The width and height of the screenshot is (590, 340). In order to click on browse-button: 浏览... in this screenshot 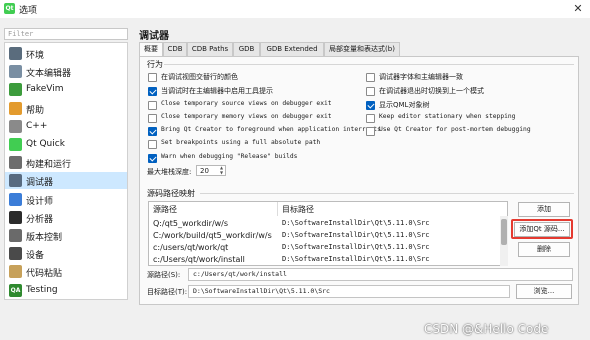, I will do `click(544, 291)`.